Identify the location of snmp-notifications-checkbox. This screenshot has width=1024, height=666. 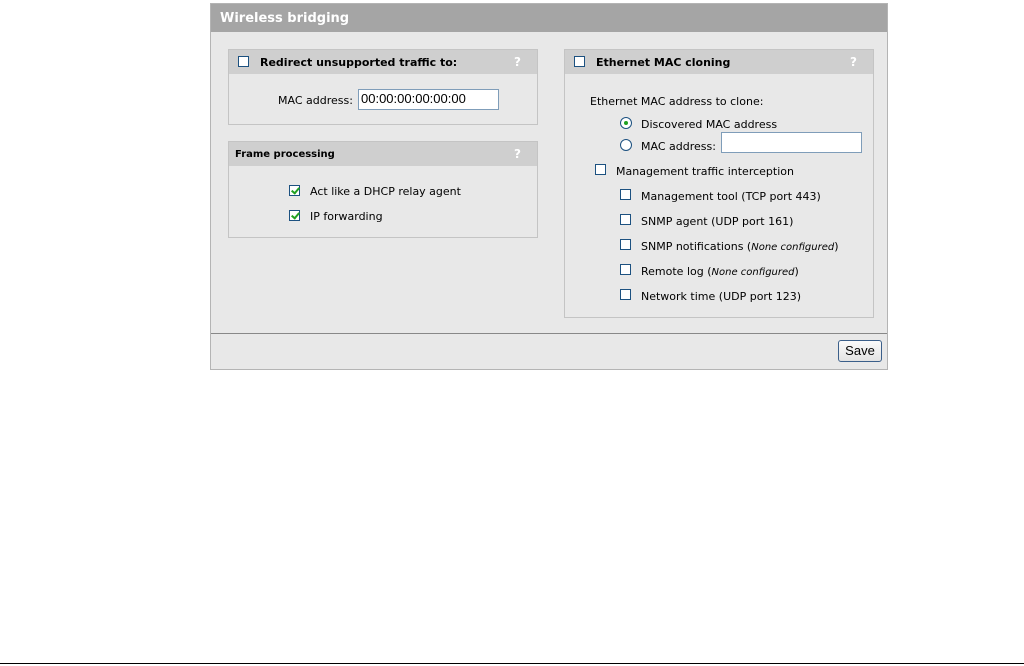
(625, 244).